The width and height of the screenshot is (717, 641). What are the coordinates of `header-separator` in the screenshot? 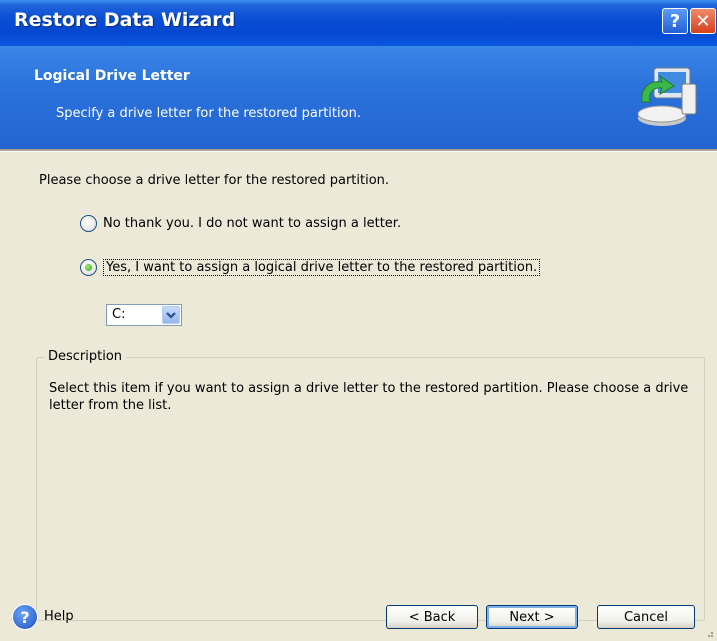 It's located at (358, 150).